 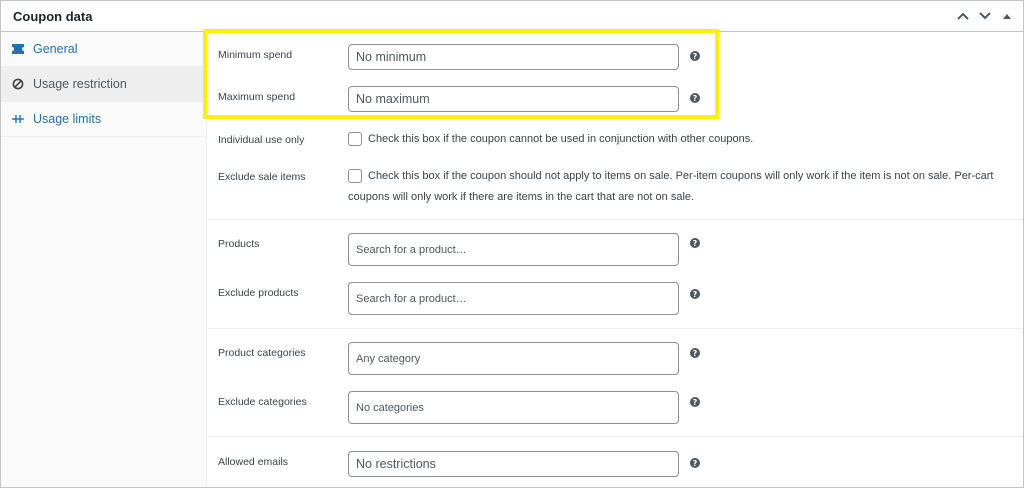 What do you see at coordinates (355, 176) in the screenshot?
I see `exclude-sale-checkbox` at bounding box center [355, 176].